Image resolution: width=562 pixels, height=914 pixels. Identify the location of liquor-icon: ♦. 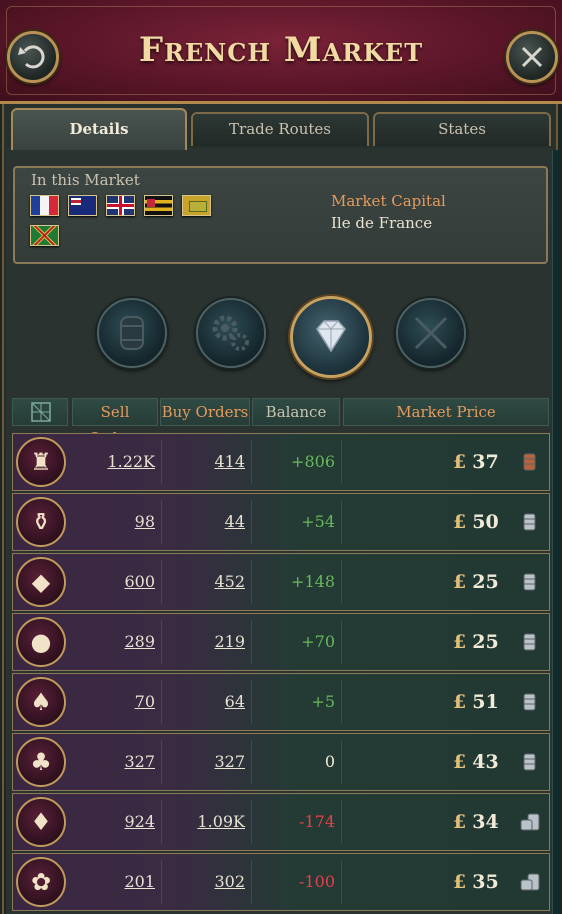
(41, 822).